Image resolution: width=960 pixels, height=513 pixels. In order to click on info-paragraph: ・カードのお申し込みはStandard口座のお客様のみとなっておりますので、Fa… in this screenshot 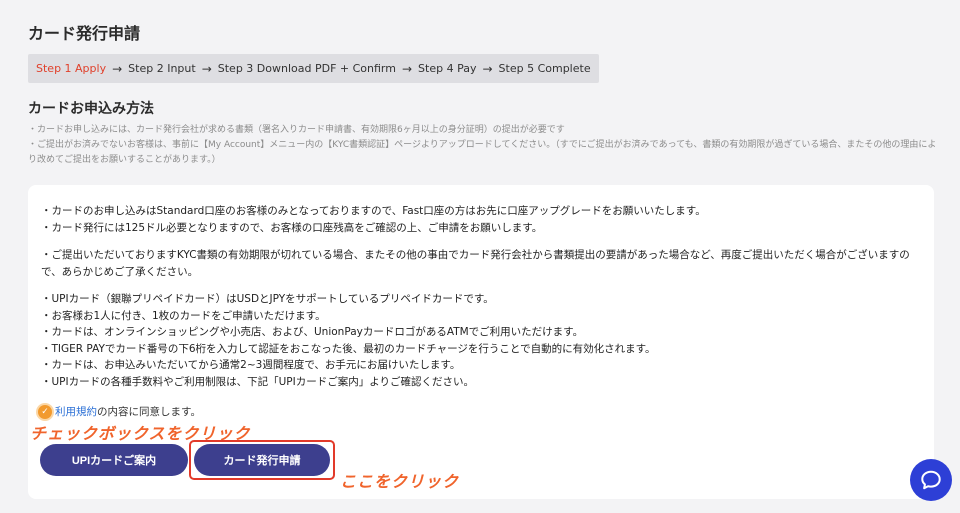, I will do `click(481, 219)`.